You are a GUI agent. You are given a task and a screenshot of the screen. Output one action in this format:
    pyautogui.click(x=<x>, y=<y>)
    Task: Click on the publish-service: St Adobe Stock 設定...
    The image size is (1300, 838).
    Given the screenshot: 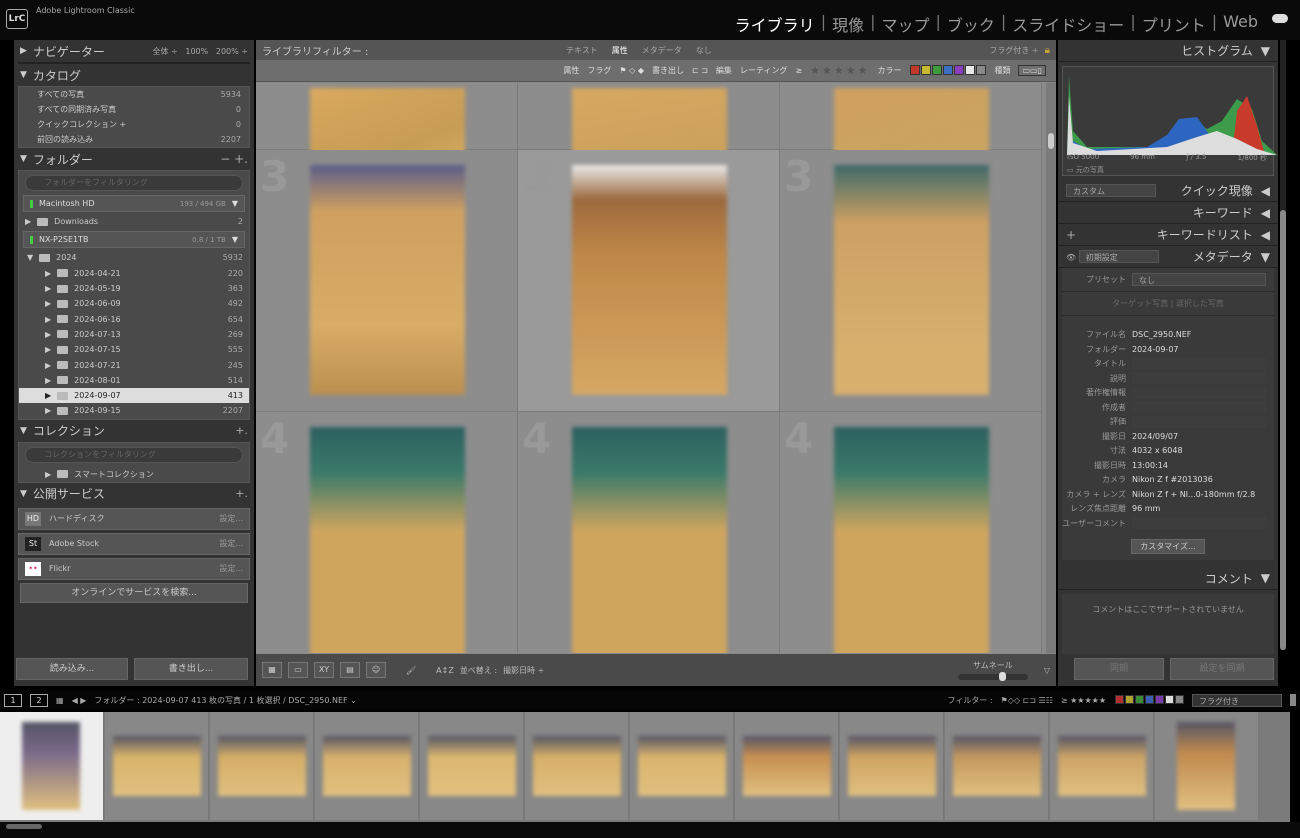 What is the action you would take?
    pyautogui.click(x=134, y=543)
    